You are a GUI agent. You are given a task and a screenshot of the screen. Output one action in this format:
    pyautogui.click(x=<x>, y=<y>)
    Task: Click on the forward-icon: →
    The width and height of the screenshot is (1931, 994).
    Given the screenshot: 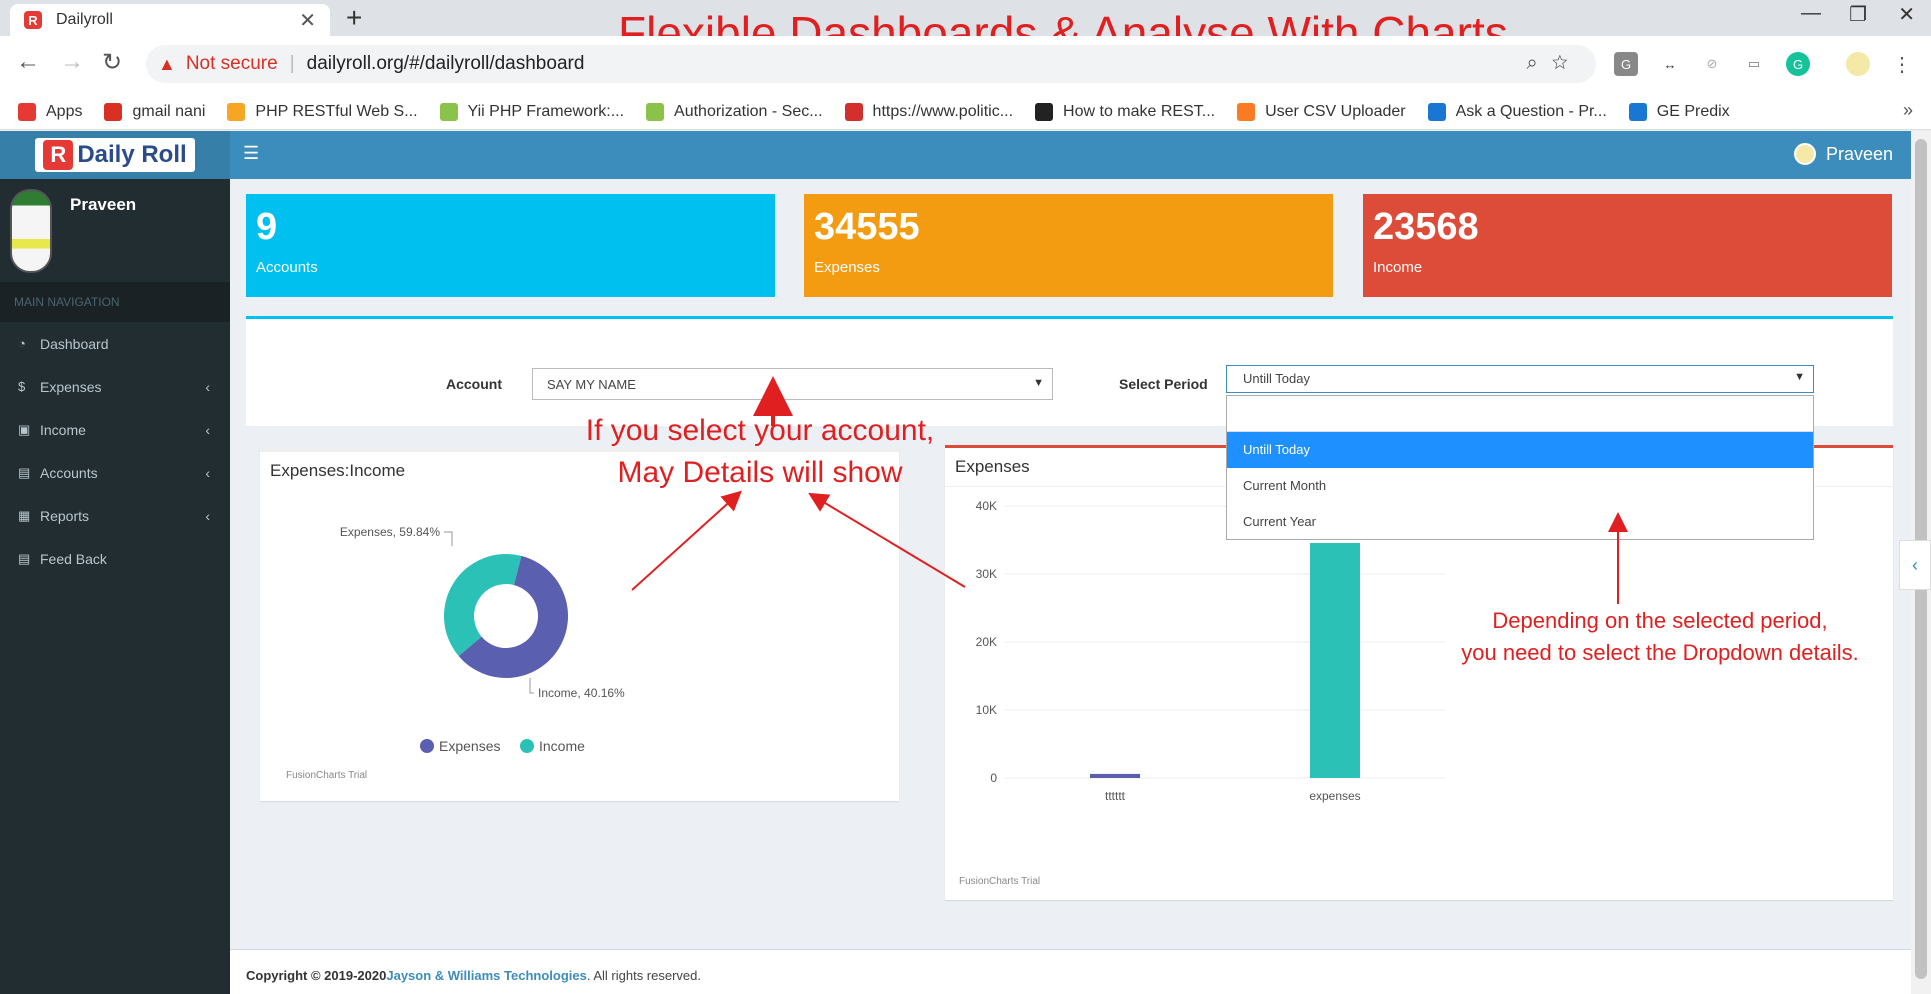 What is the action you would take?
    pyautogui.click(x=72, y=62)
    